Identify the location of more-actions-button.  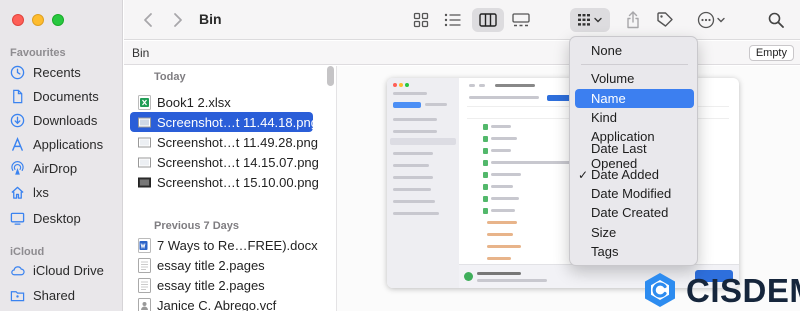
(712, 20).